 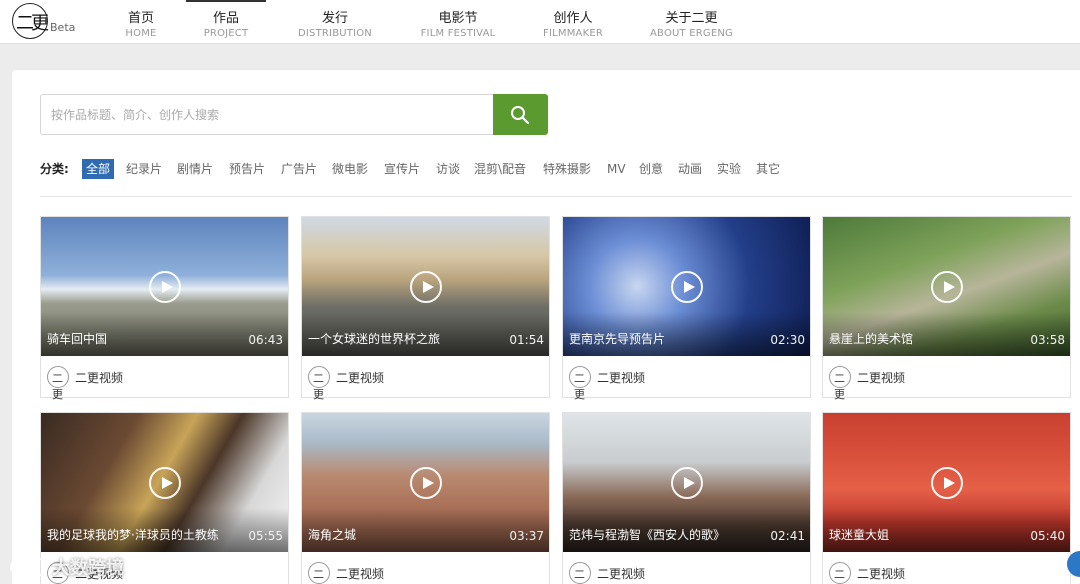 What do you see at coordinates (144, 169) in the screenshot?
I see `category-documentary: 纪录片` at bounding box center [144, 169].